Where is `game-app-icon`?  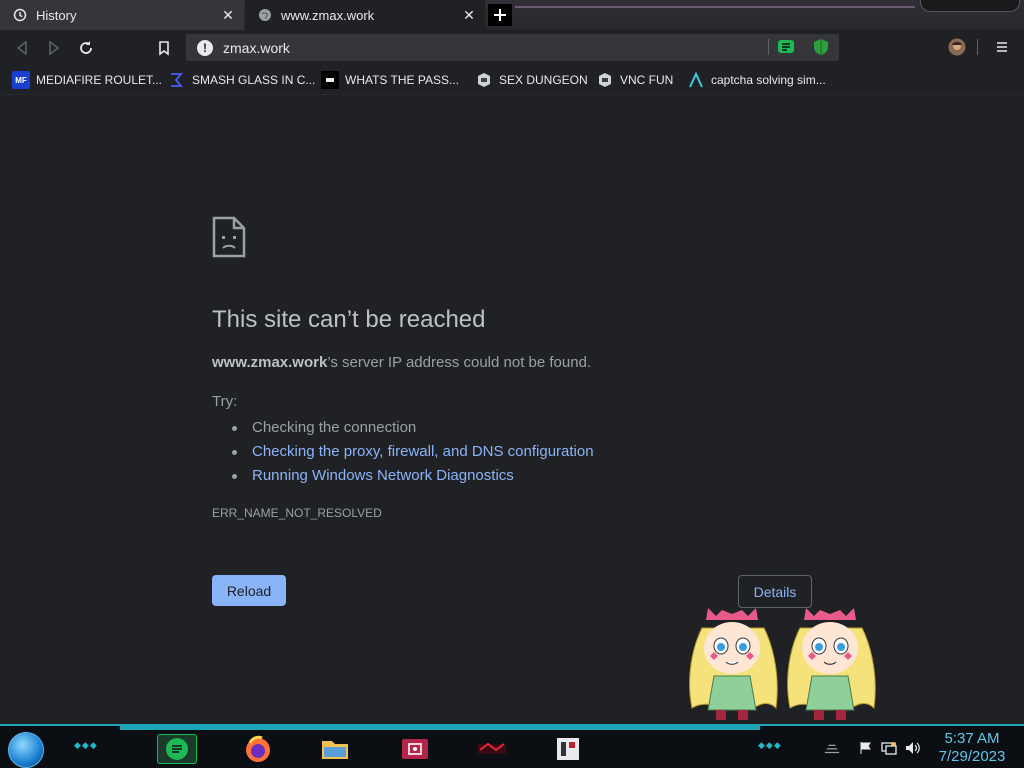
game-app-icon is located at coordinates (492, 748).